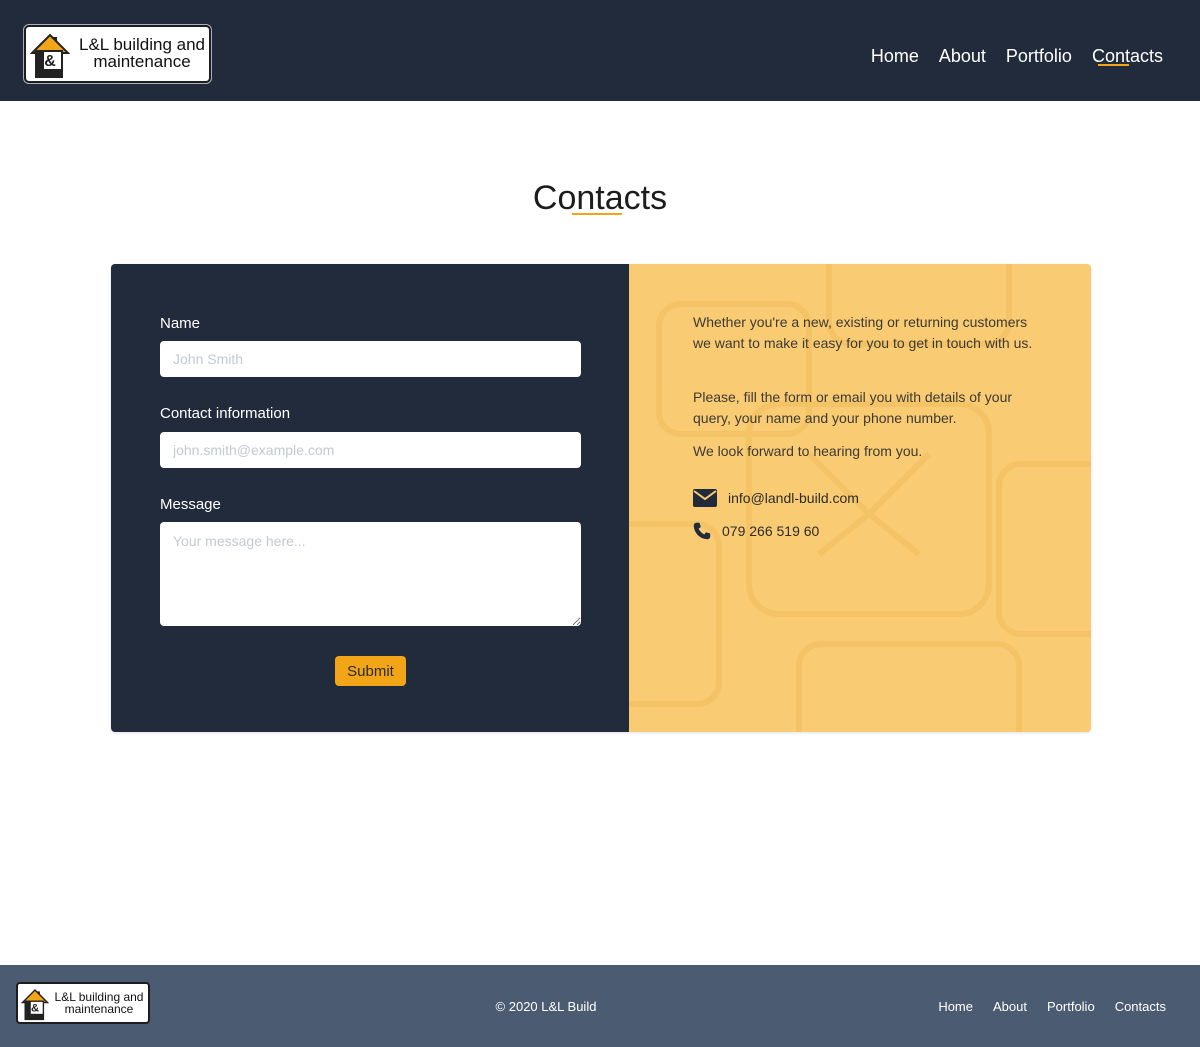  I want to click on envelope-icon, so click(705, 498).